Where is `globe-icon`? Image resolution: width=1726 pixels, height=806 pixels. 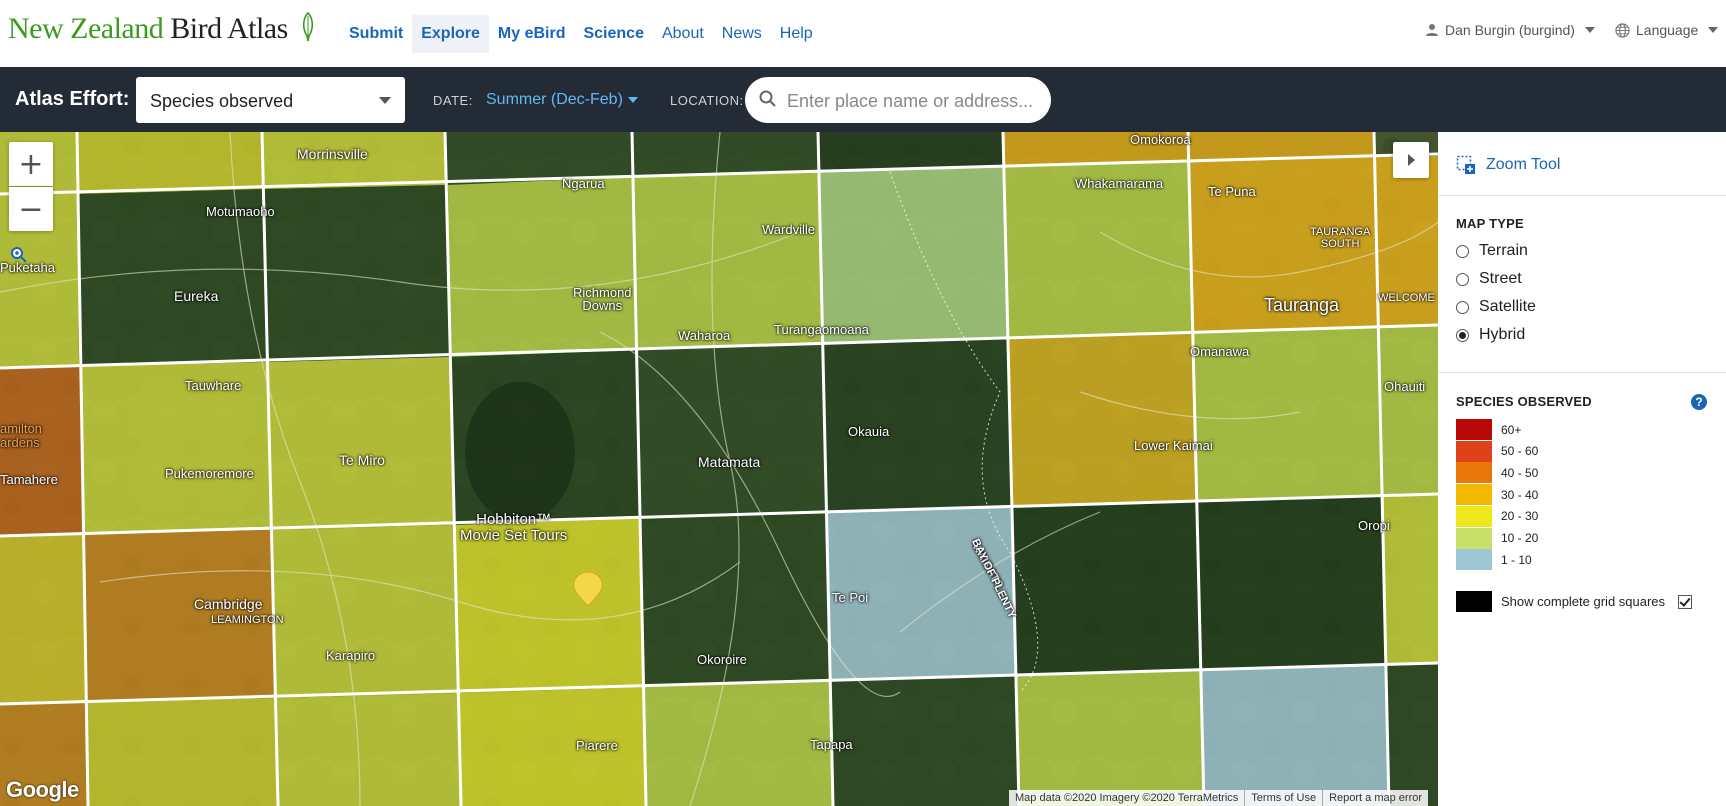 globe-icon is located at coordinates (1622, 30).